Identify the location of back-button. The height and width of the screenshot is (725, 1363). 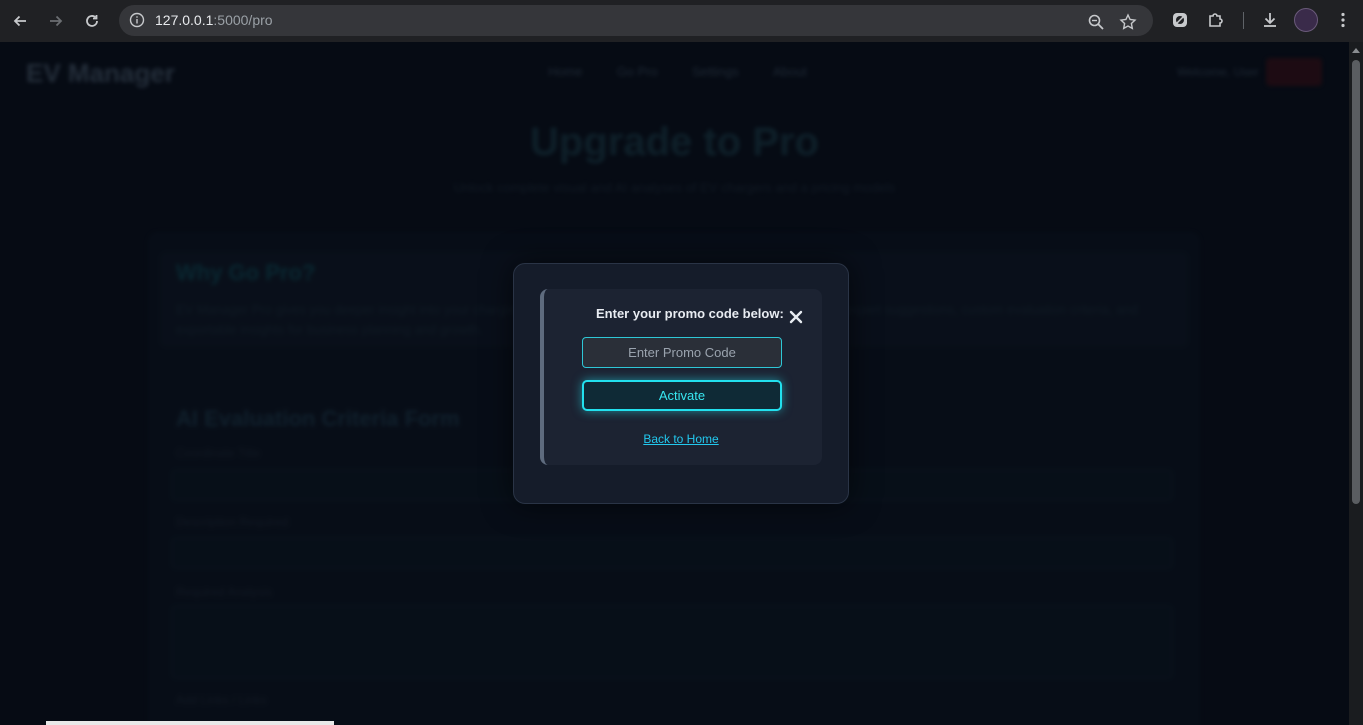
(20, 21).